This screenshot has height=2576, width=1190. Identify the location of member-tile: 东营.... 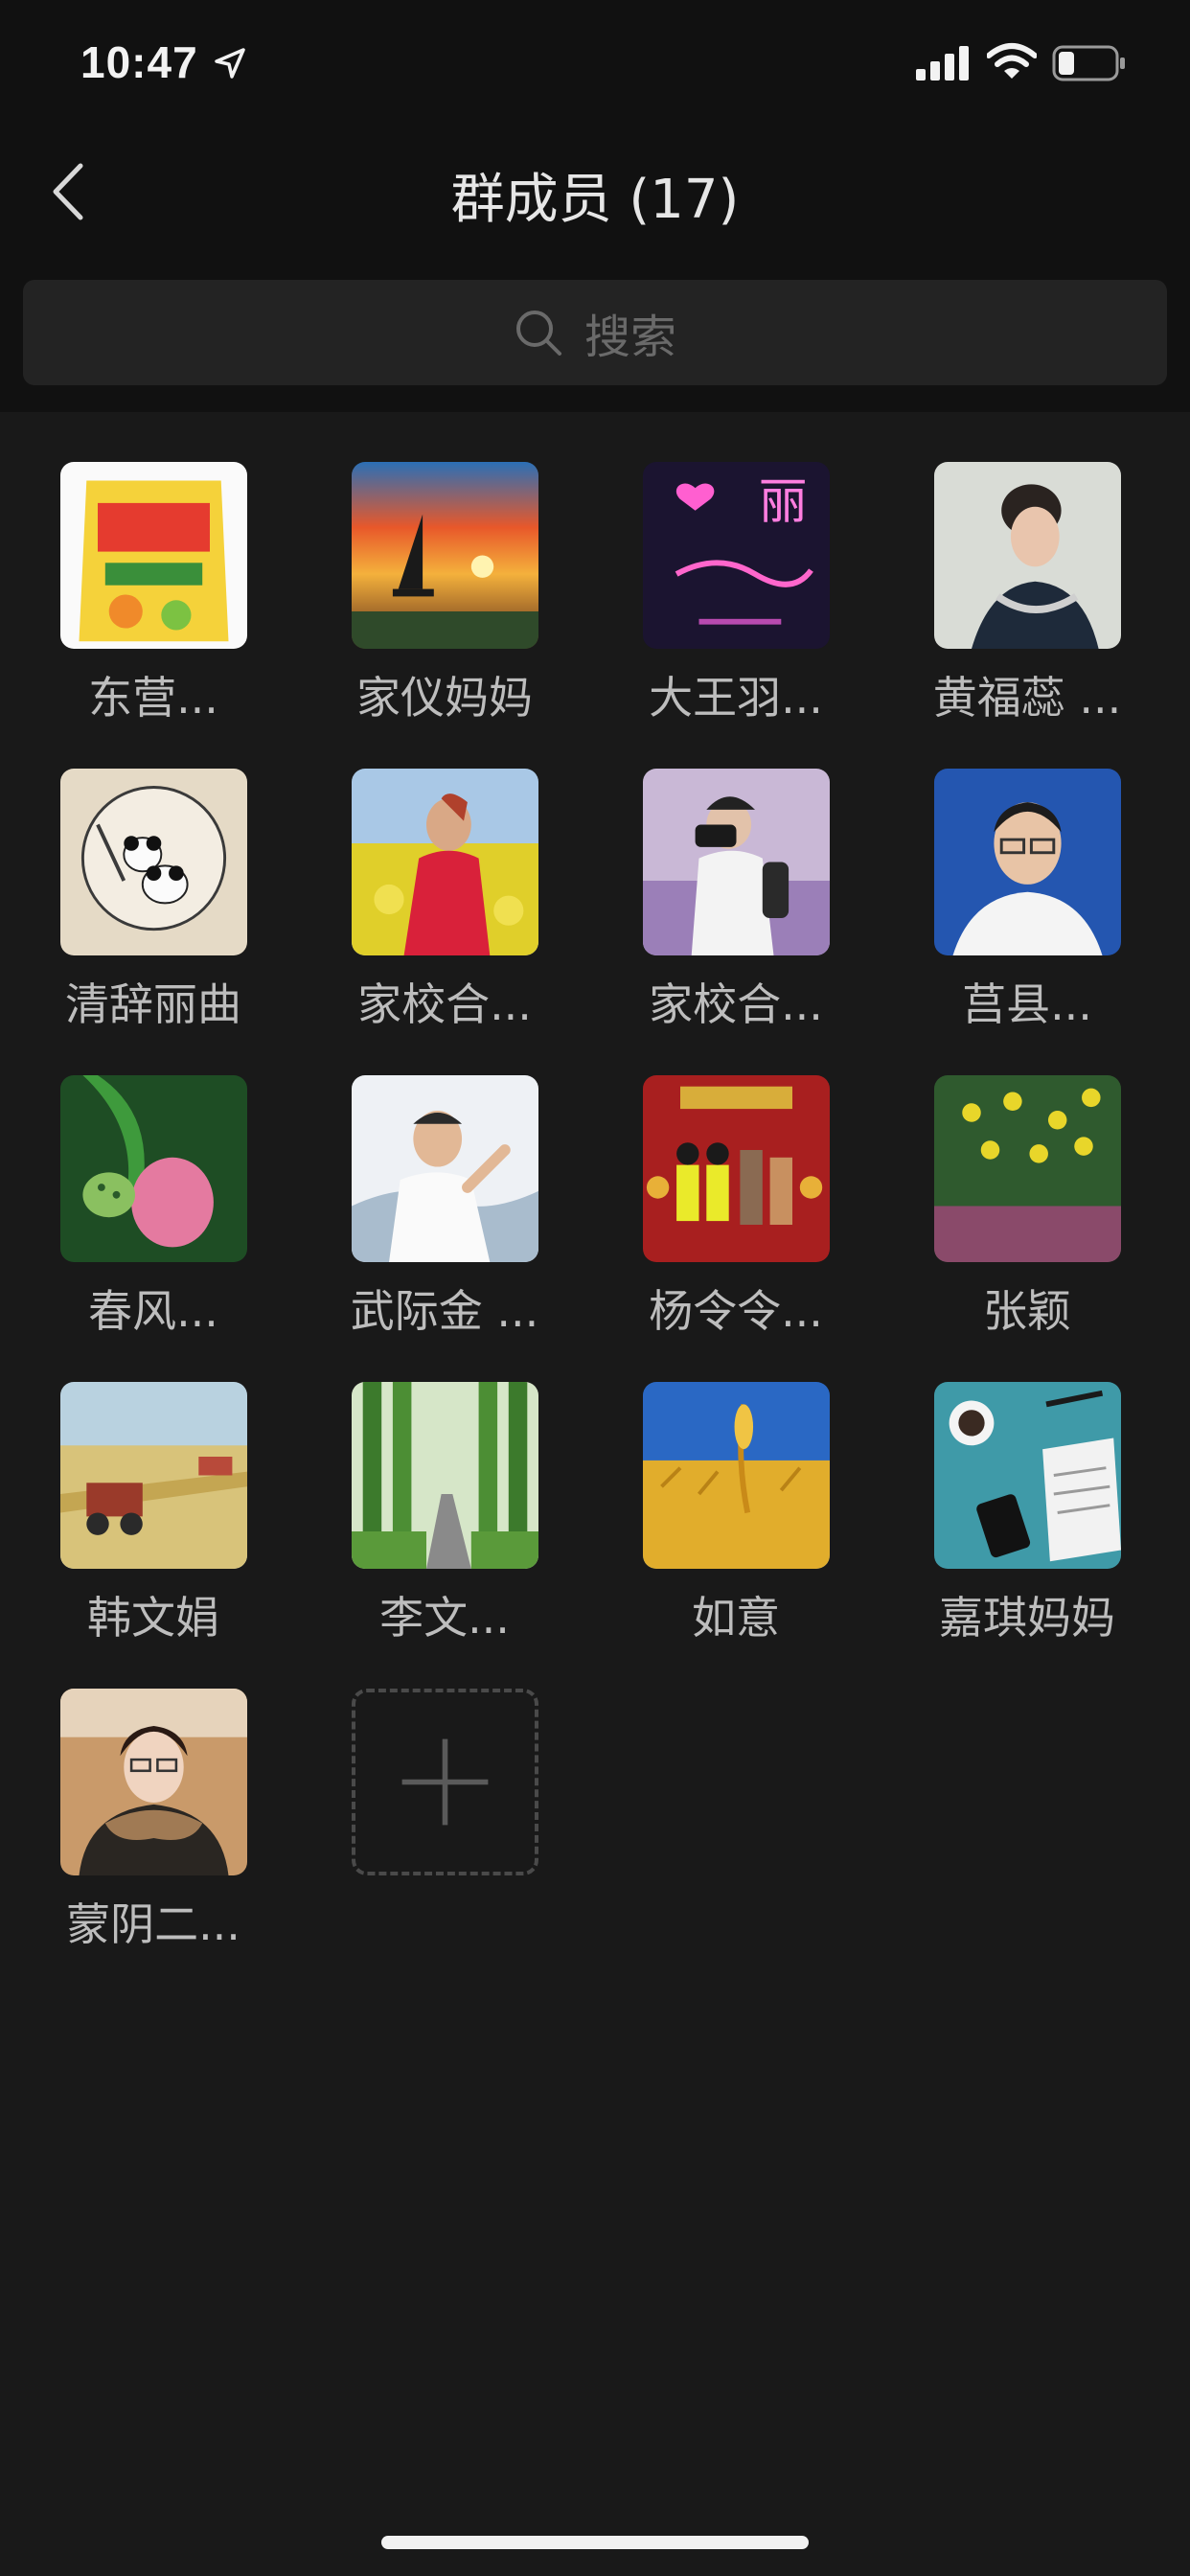
(146, 568).